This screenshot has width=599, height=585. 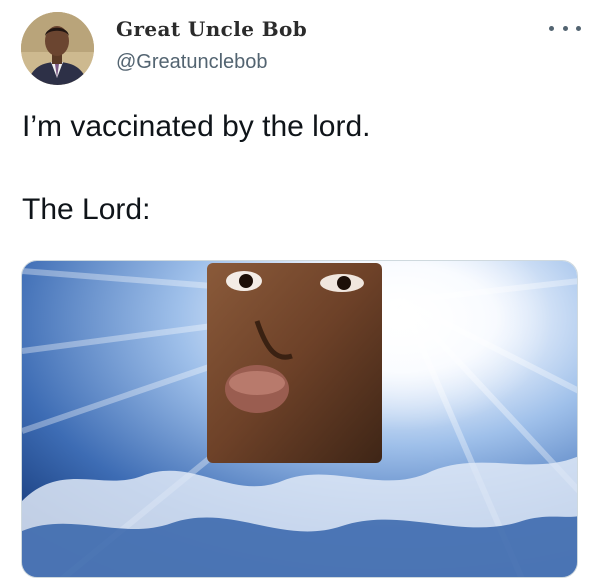 I want to click on author-display-name: Great Uncle Bob, so click(x=211, y=29).